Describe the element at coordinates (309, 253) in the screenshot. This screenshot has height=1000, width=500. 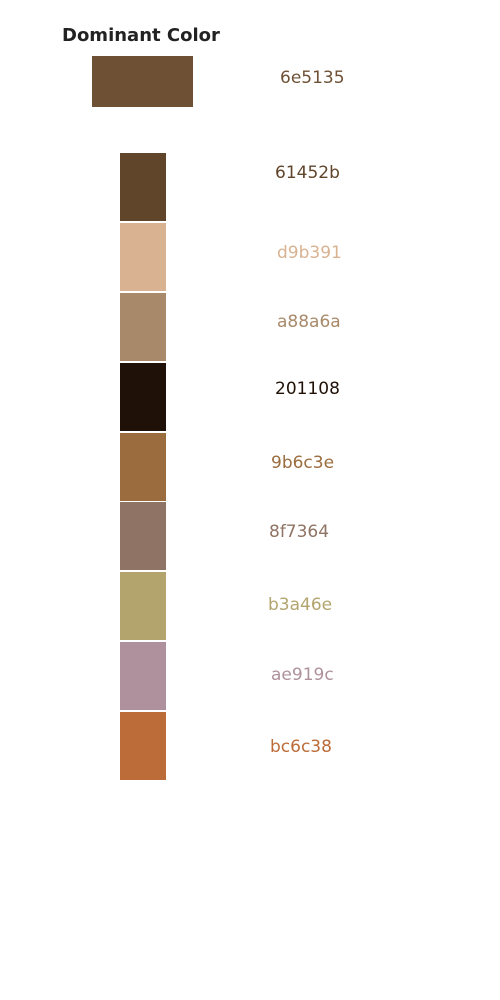
I see `palette-hex: d9b391` at that location.